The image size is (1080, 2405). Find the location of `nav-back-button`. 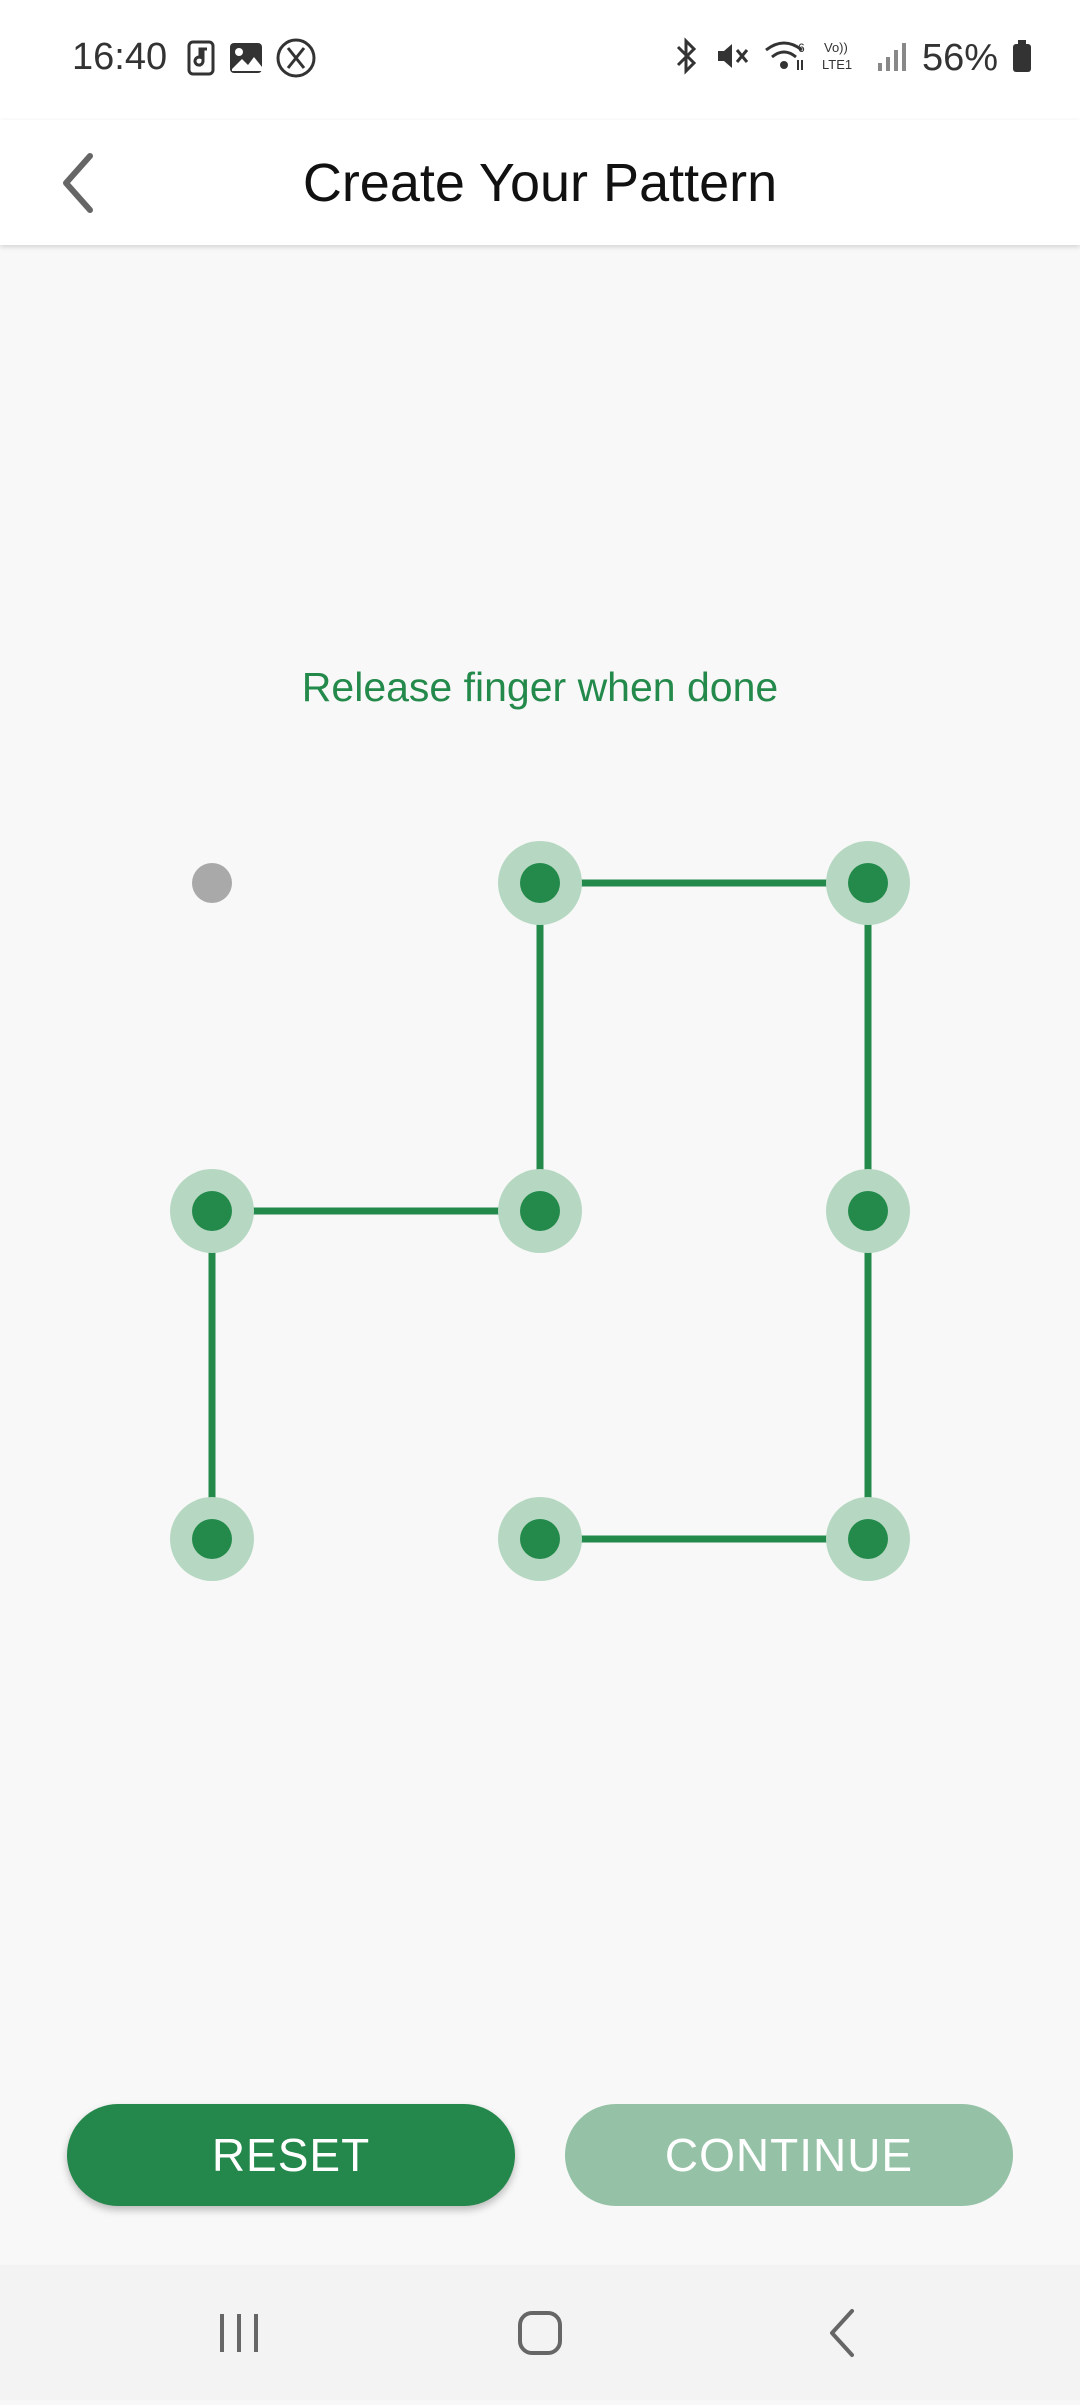

nav-back-button is located at coordinates (842, 2333).